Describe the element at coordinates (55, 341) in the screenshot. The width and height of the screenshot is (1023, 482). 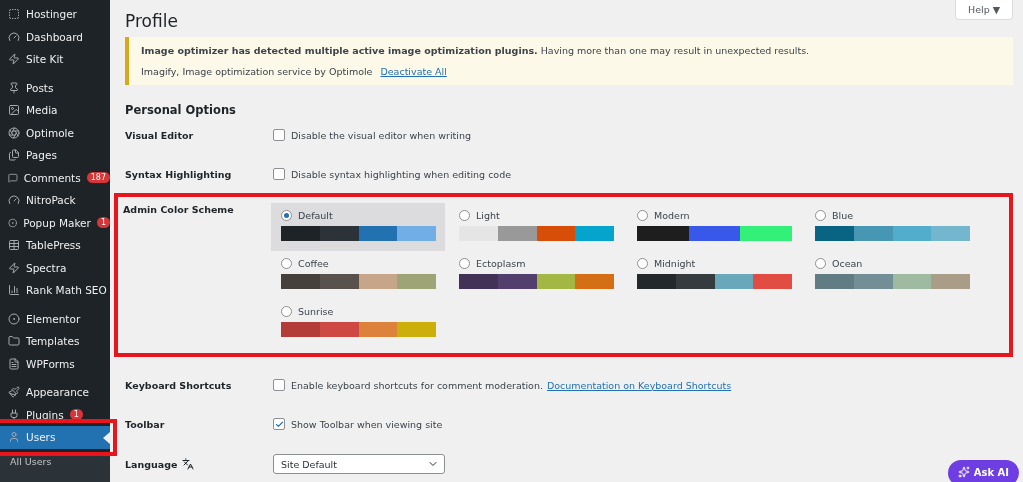
I see `menu-item: Templates` at that location.